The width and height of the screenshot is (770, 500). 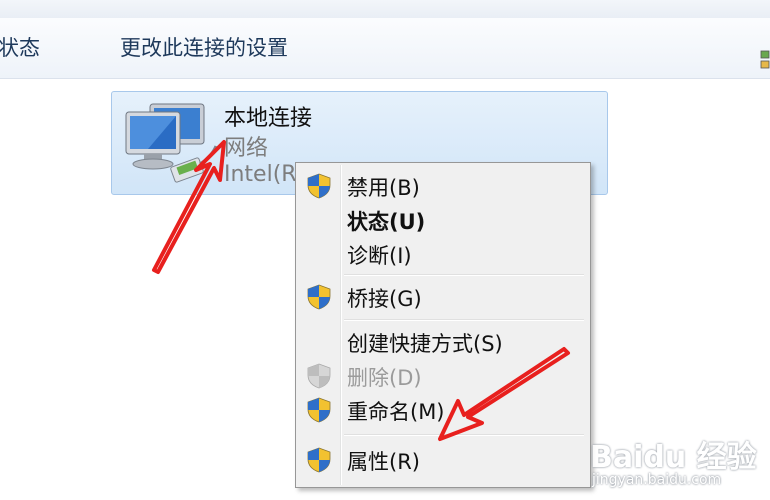 I want to click on window-top-strip, so click(x=385, y=9).